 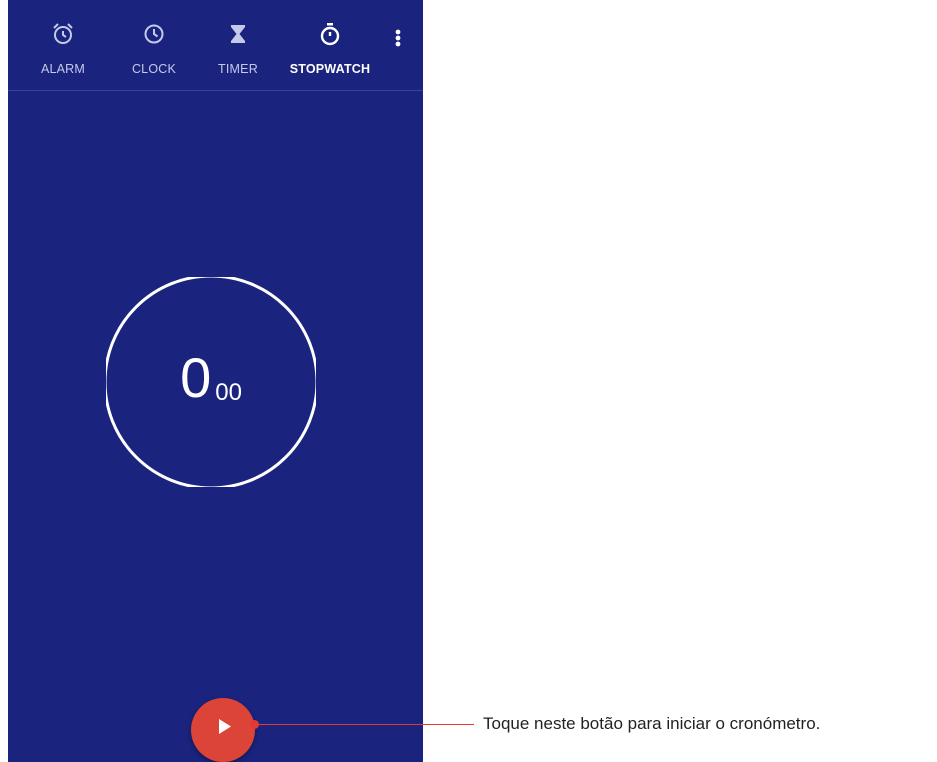 I want to click on clock-icon, so click(x=154, y=34).